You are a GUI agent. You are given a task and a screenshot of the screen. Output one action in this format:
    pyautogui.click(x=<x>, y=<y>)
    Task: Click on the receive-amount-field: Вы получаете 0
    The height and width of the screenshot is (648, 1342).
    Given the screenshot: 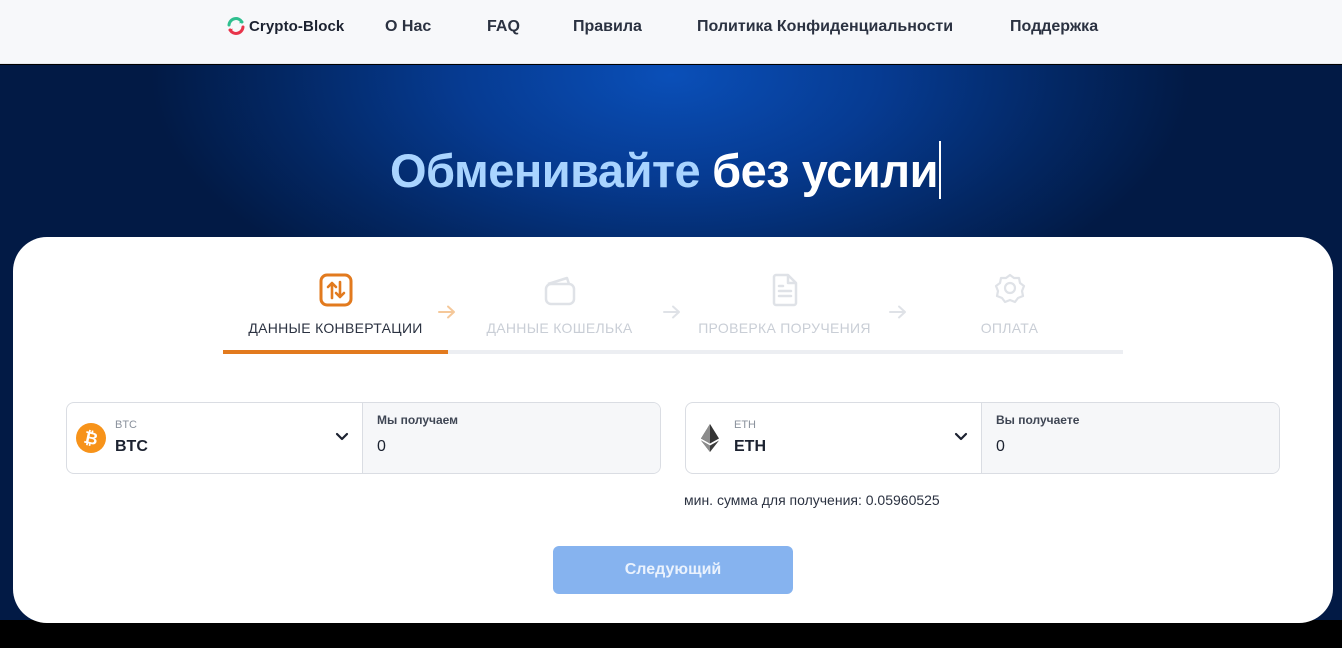 What is the action you would take?
    pyautogui.click(x=1130, y=438)
    